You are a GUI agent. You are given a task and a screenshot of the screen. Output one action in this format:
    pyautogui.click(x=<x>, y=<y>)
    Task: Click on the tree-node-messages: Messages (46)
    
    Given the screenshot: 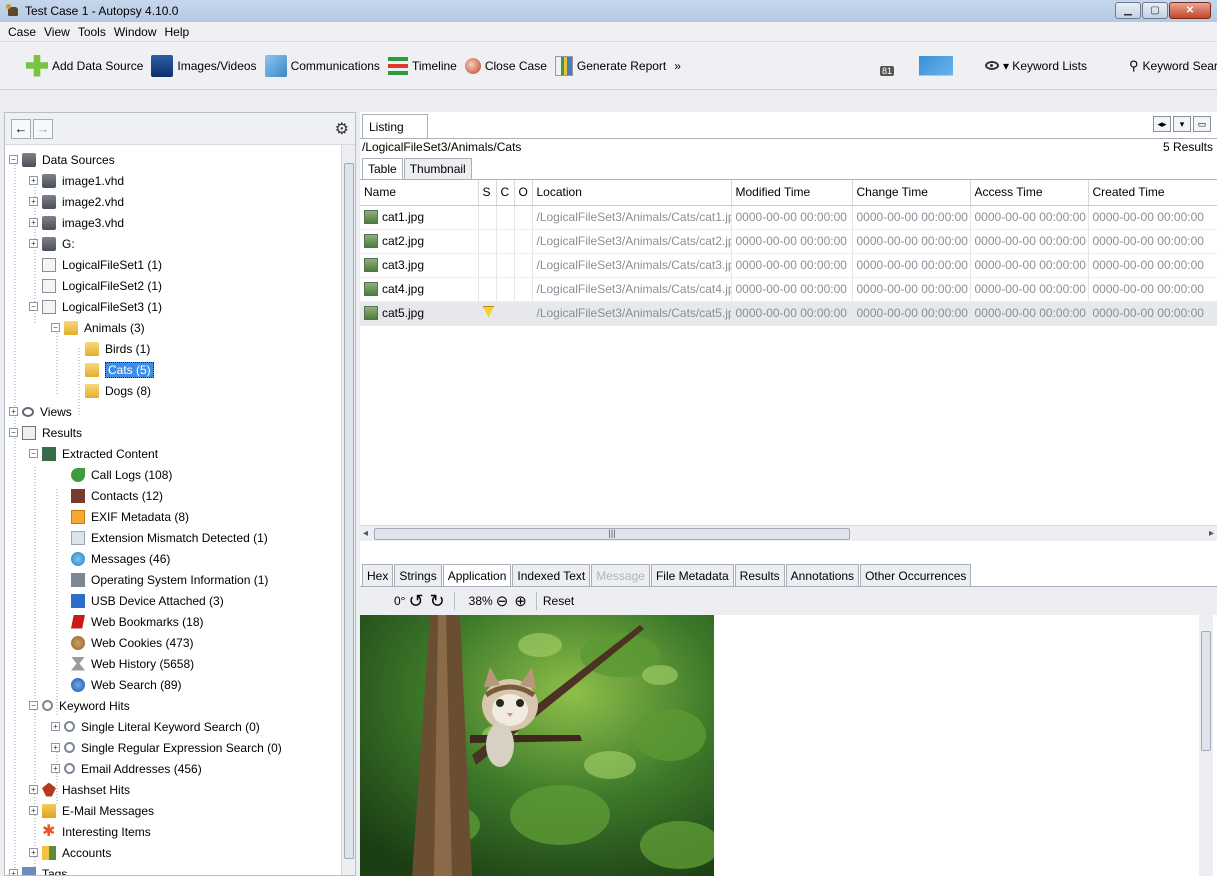 What is the action you would take?
    pyautogui.click(x=120, y=558)
    